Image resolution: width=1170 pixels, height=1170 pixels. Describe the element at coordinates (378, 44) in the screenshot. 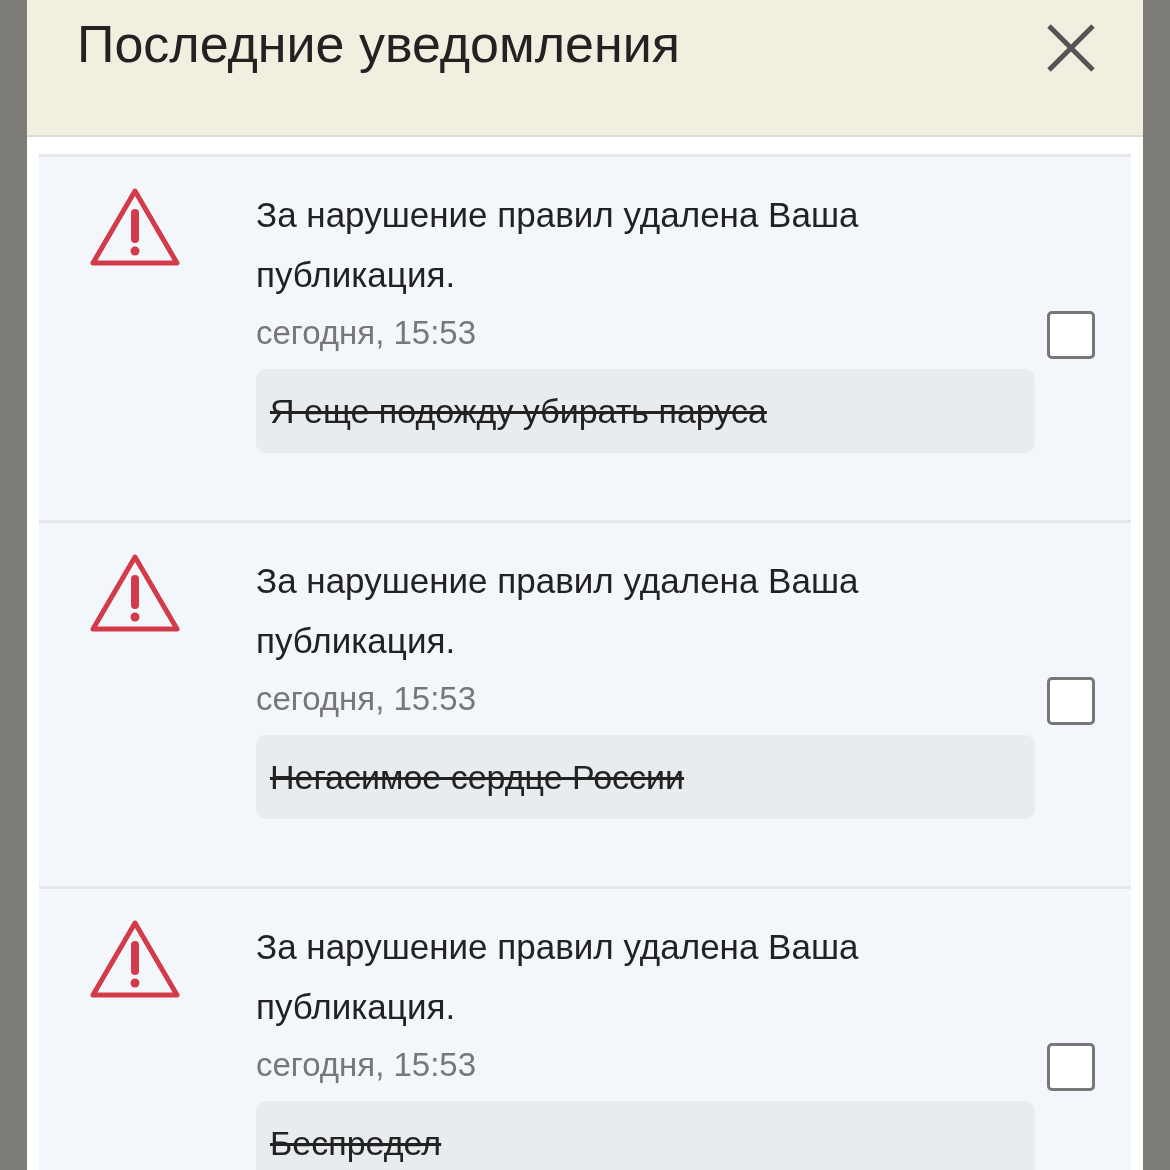

I see `dialog-title: Последние уведомления` at that location.